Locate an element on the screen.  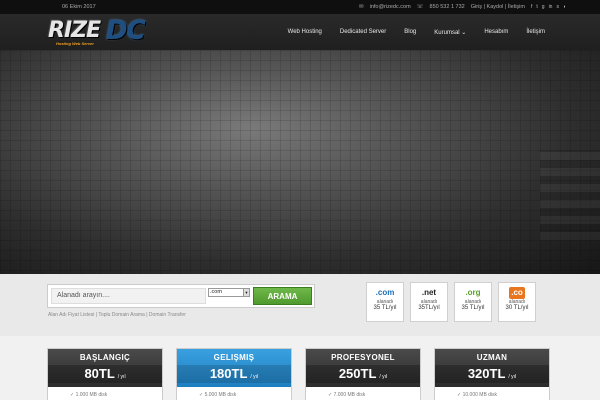
plan-header: UZMAN 320TL / yıl is located at coordinates (492, 368).